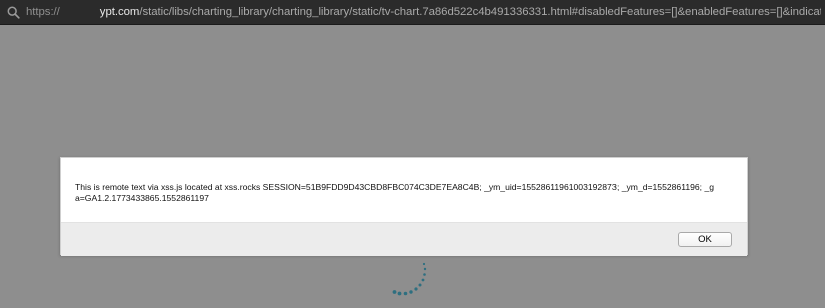 Image resolution: width=825 pixels, height=308 pixels. Describe the element at coordinates (119, 12) in the screenshot. I see `url-host: ypt.com` at that location.